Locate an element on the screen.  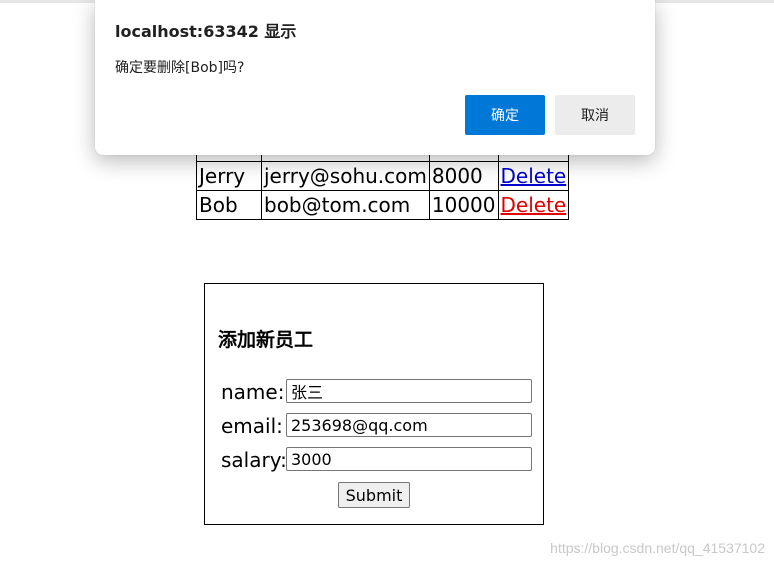
employee-name: Jerry is located at coordinates (229, 176).